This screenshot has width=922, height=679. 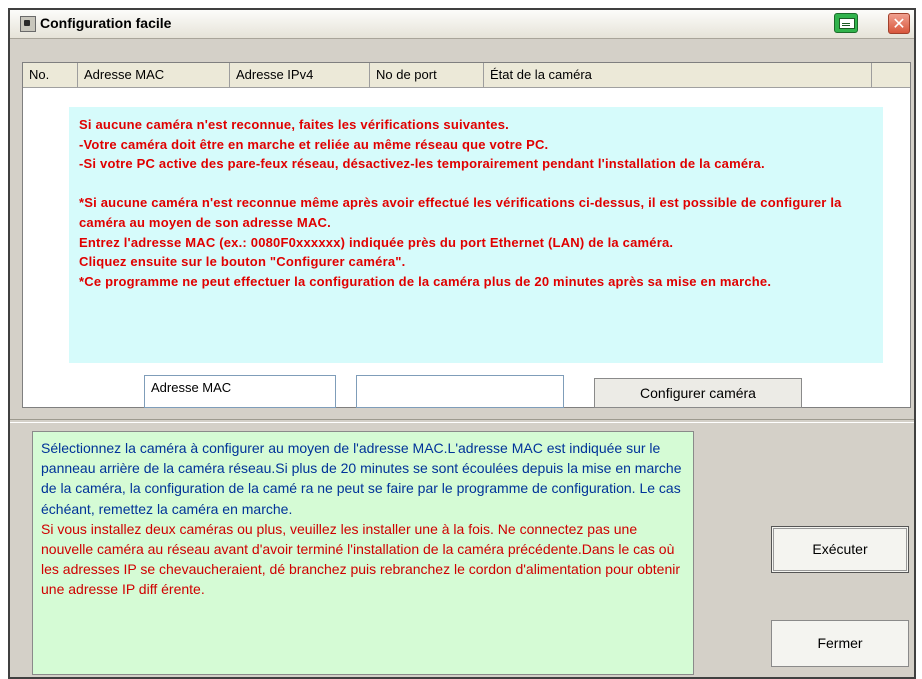 I want to click on mac-address-label: Adresse MAC, so click(x=240, y=391).